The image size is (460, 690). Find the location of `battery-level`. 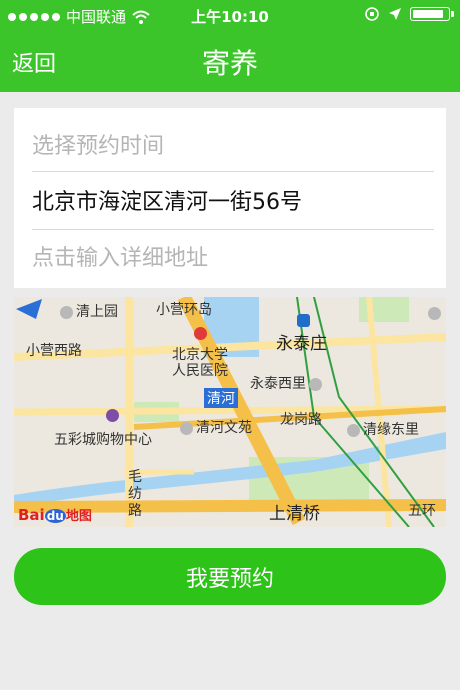

battery-level is located at coordinates (428, 14).